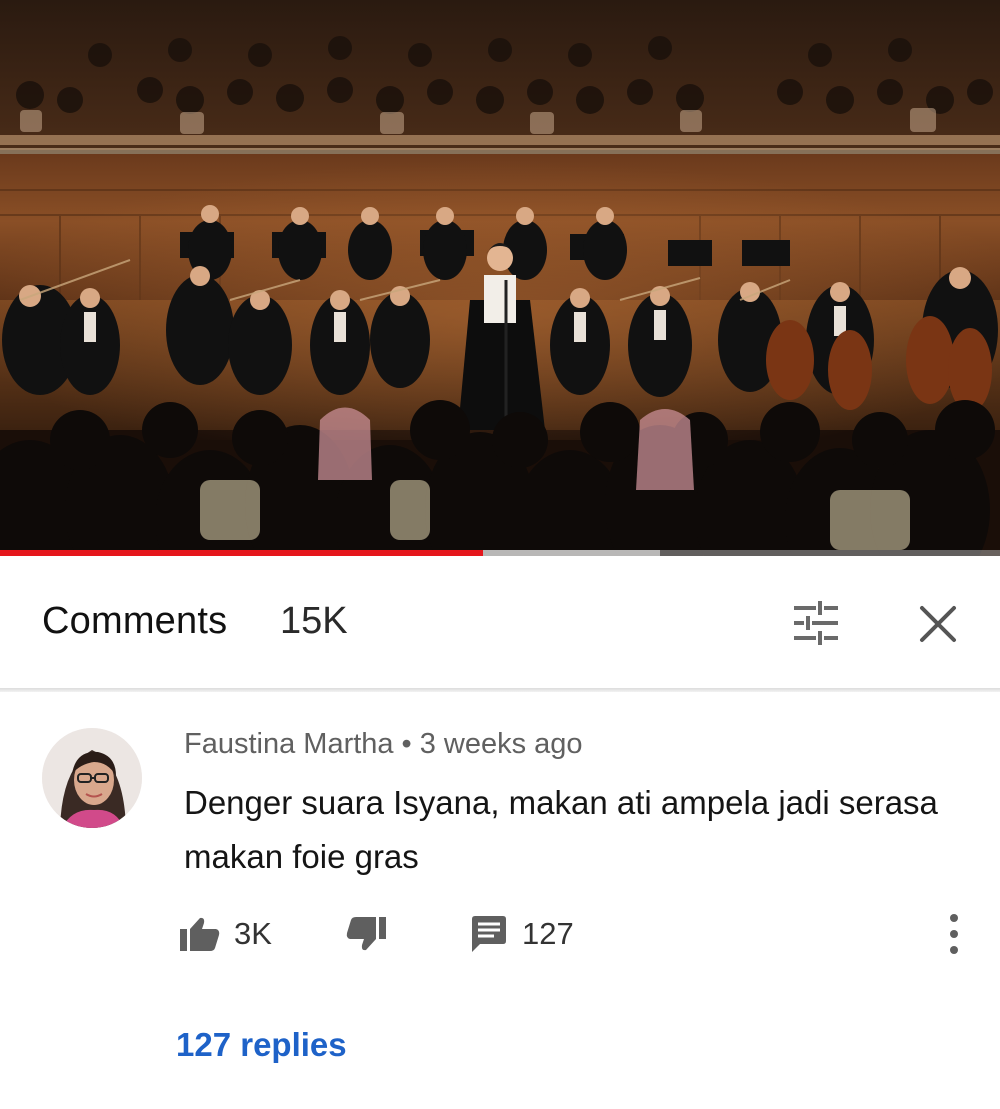  I want to click on reply-count: 127, so click(548, 933).